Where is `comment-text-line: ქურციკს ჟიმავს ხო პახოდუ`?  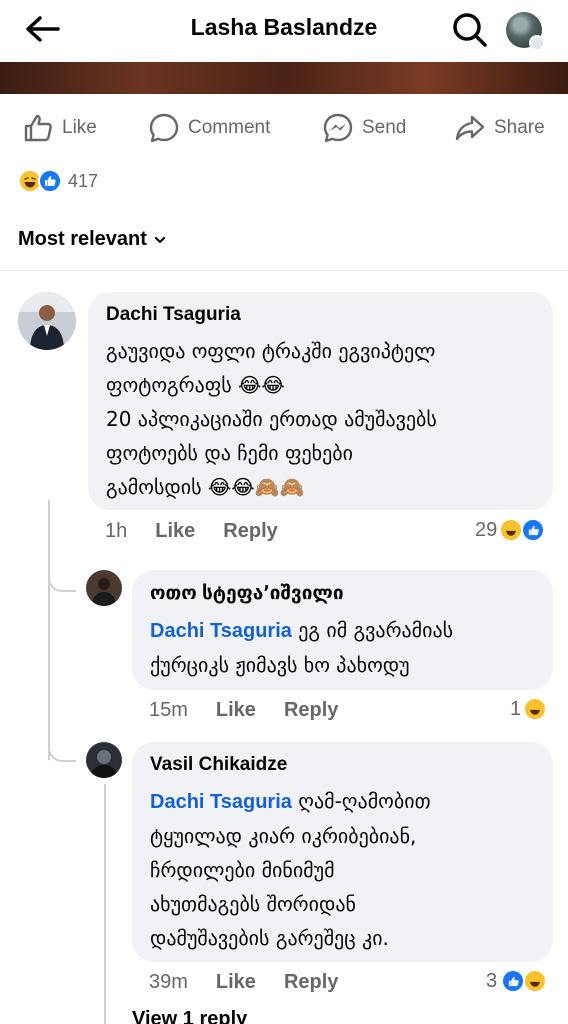 comment-text-line: ქურციკს ჟიმავს ხო პახოდუ is located at coordinates (280, 665).